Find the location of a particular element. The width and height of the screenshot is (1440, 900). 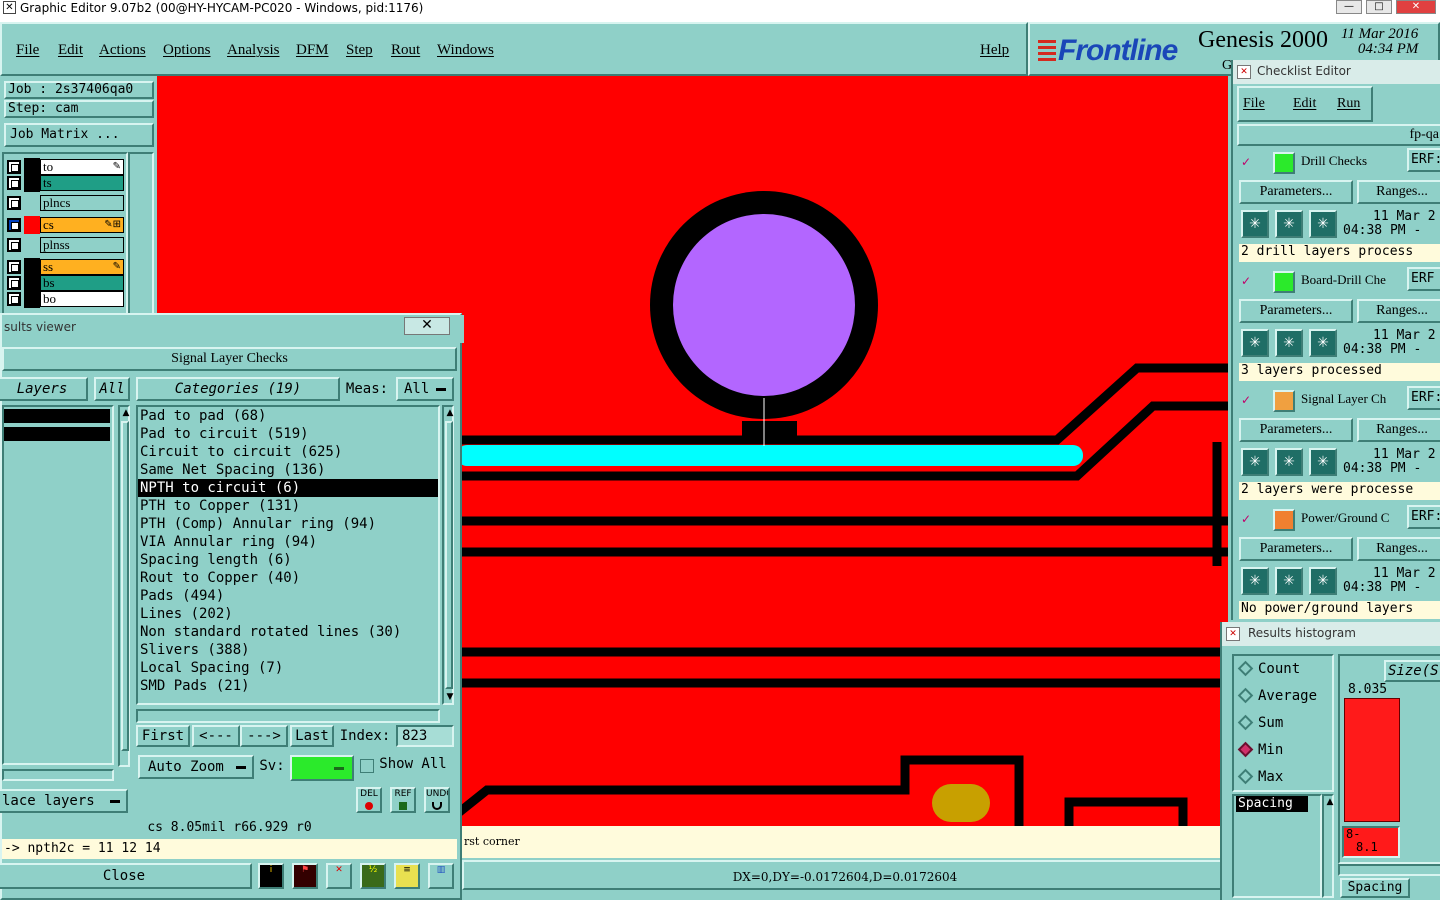

ref-icon: REF is located at coordinates (403, 800).